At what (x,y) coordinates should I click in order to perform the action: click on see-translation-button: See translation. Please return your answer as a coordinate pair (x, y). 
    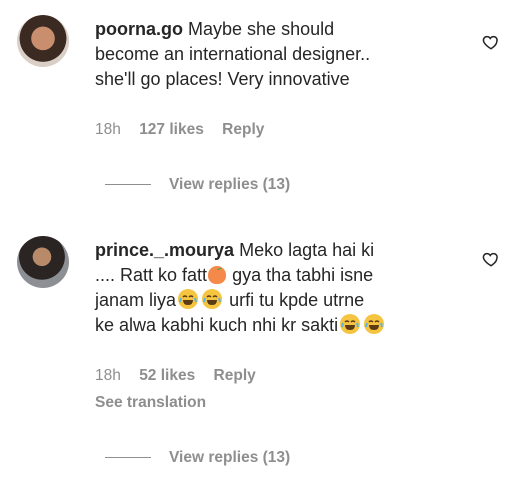
    Looking at the image, I should click on (150, 403).